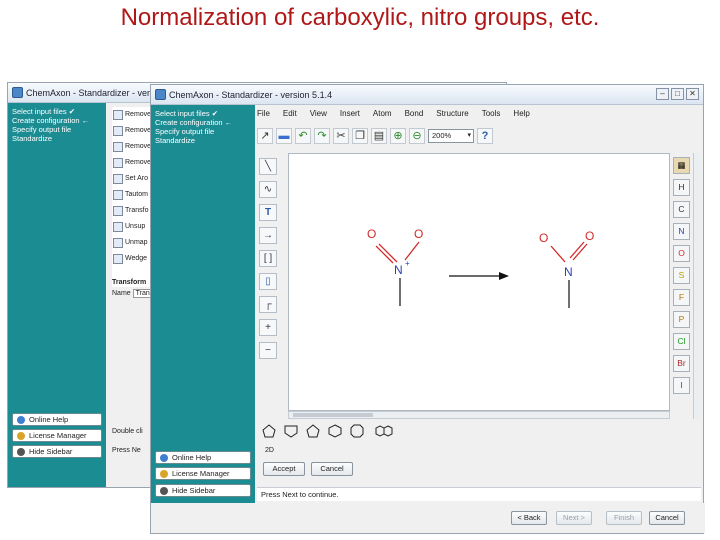  What do you see at coordinates (529, 518) in the screenshot?
I see `back-button: < Back` at bounding box center [529, 518].